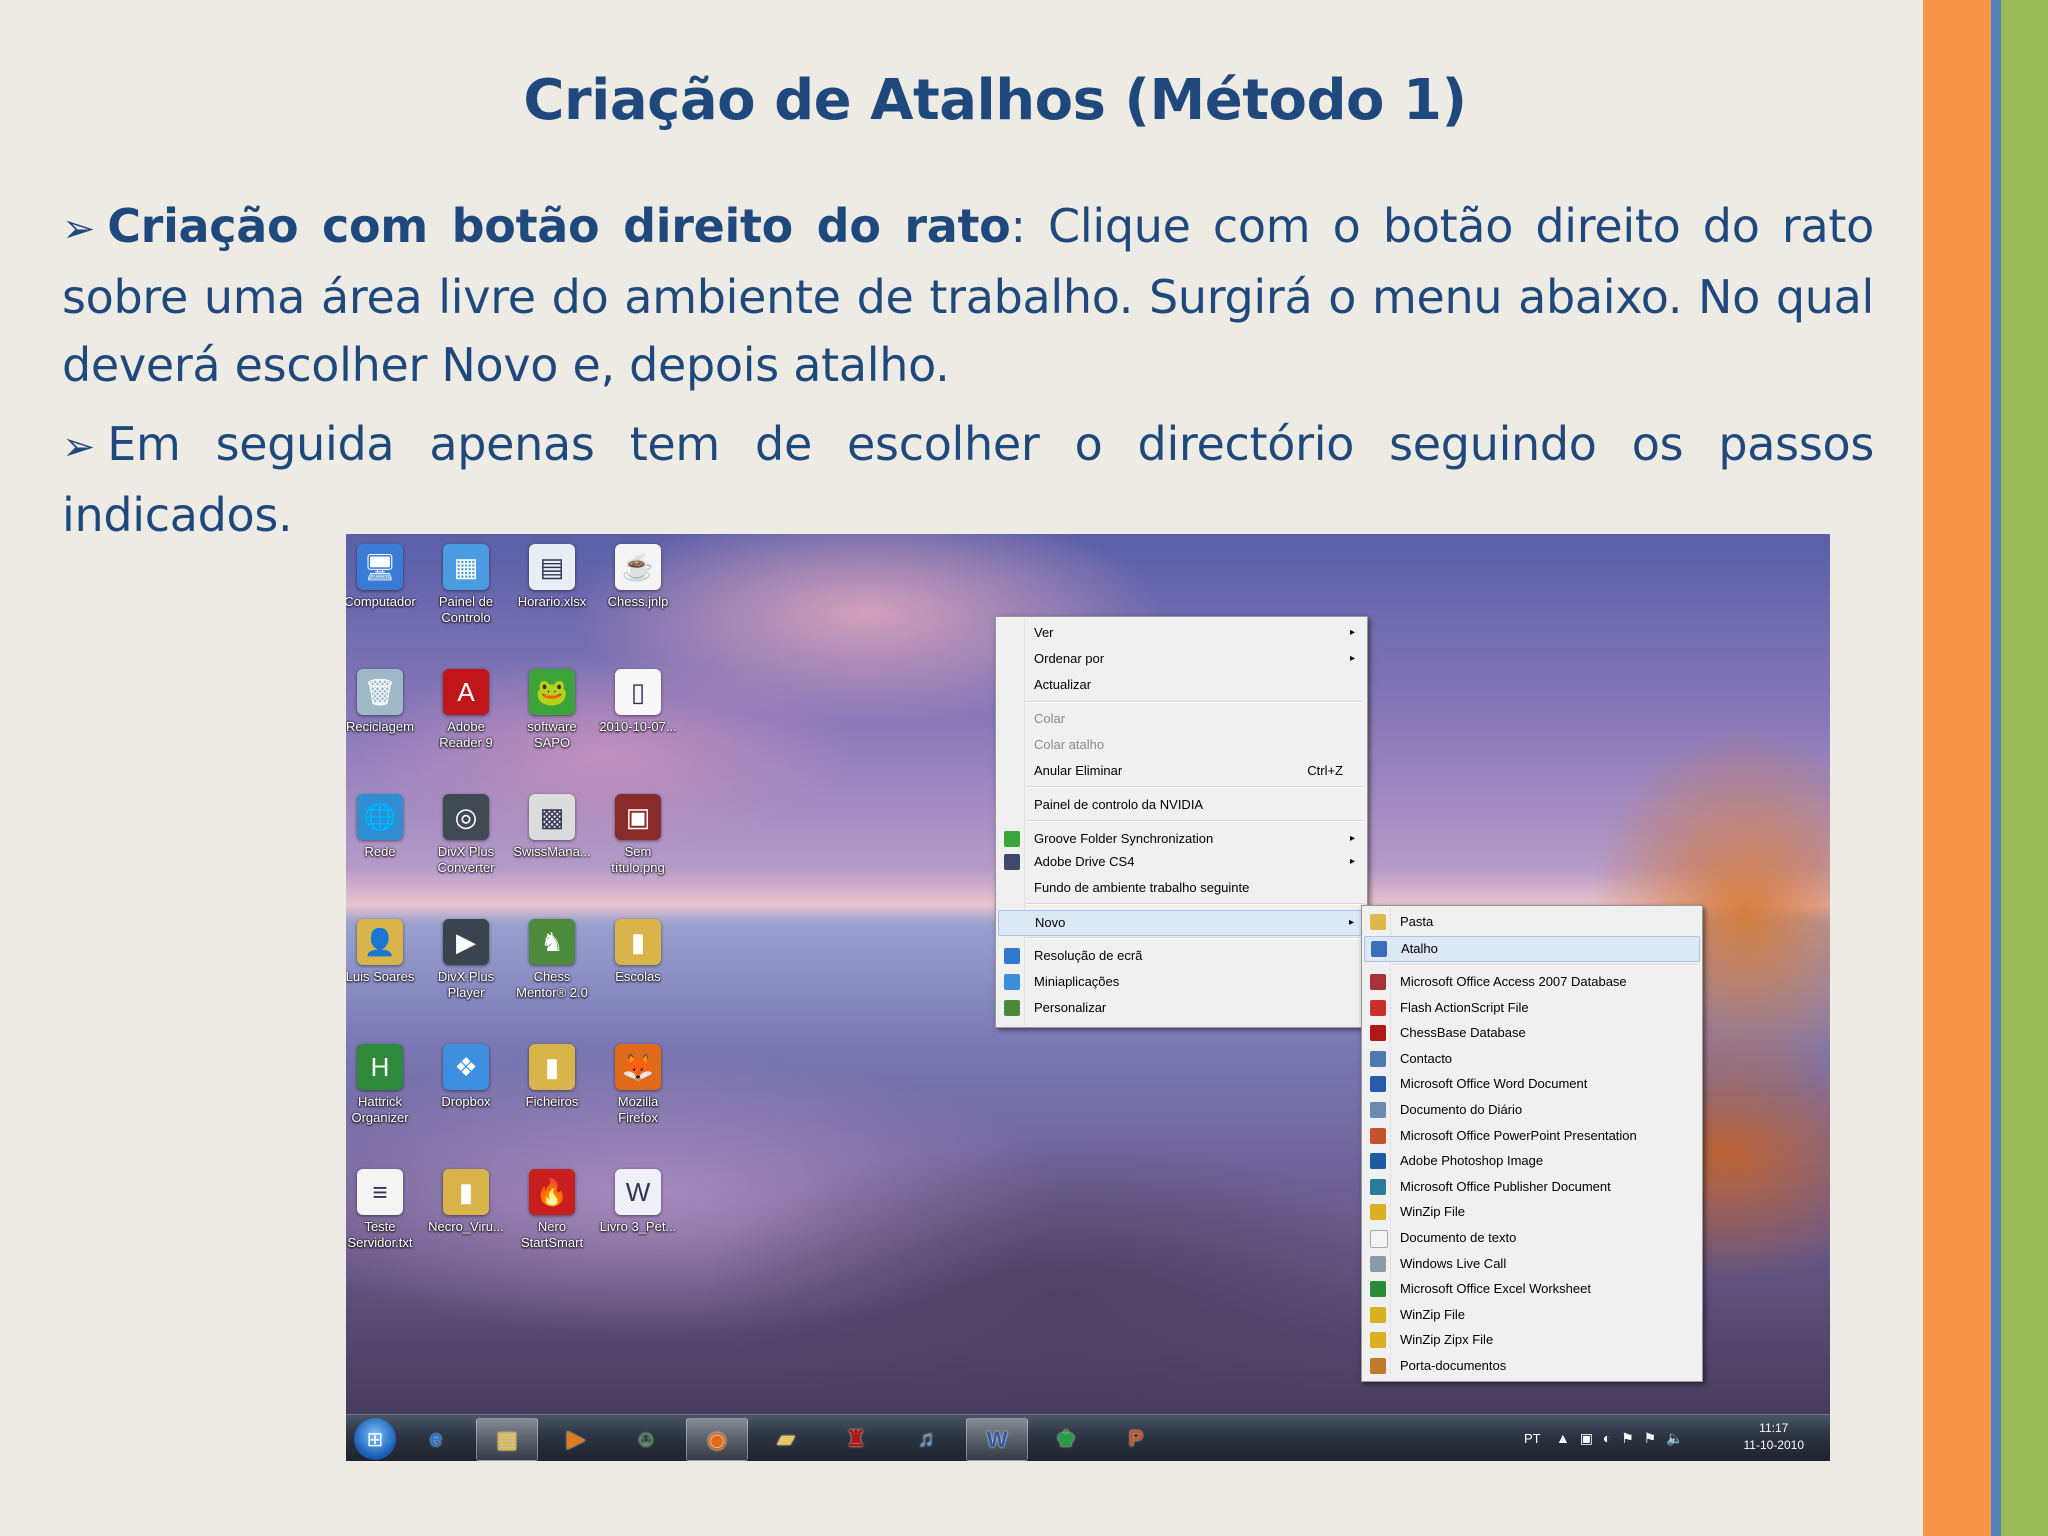 This screenshot has width=2048, height=1536. I want to click on explorer-icon: ▤, so click(507, 1439).